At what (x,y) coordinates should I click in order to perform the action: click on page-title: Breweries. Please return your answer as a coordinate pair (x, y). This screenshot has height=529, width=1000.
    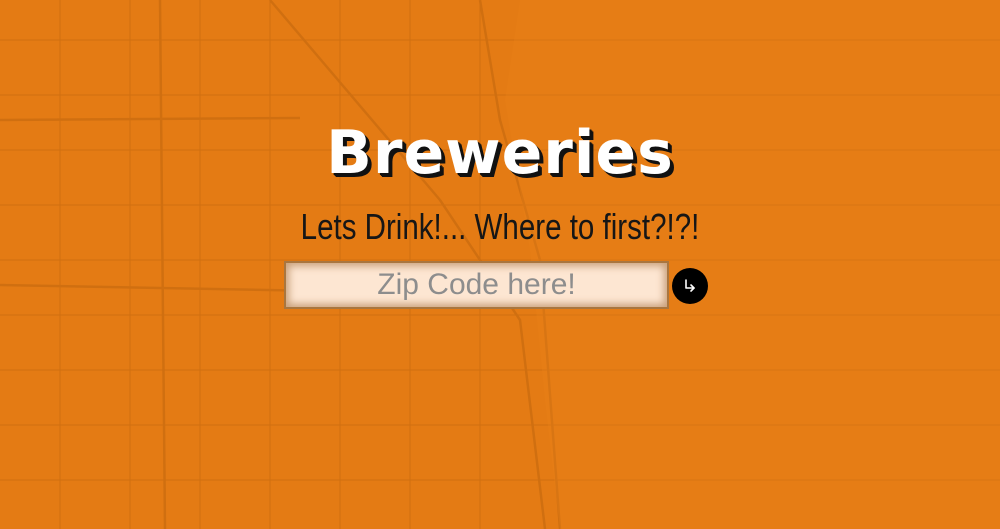
    Looking at the image, I should click on (500, 153).